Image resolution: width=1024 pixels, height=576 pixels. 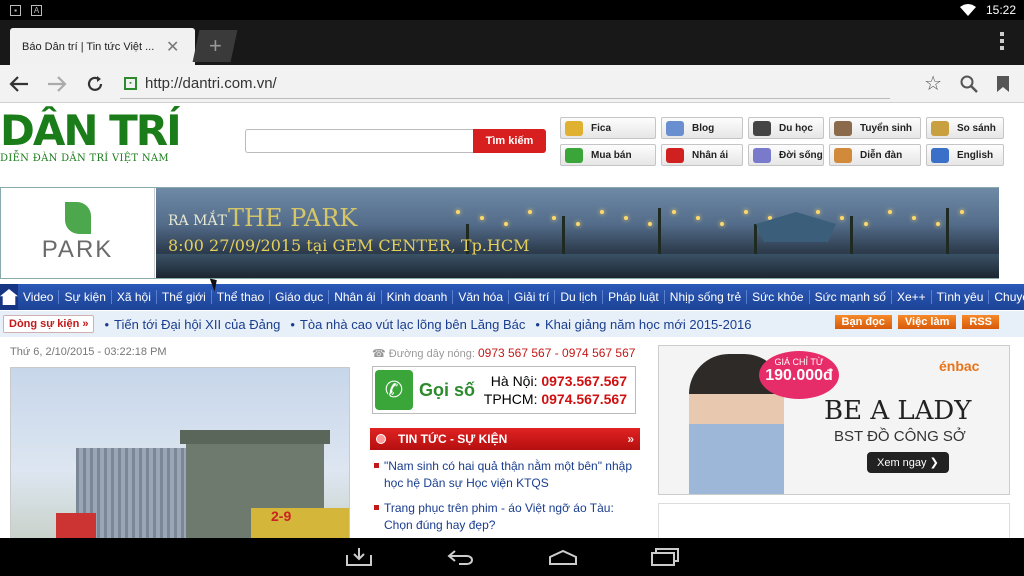 I want to click on category-link: Tình yêu, so click(x=961, y=297).